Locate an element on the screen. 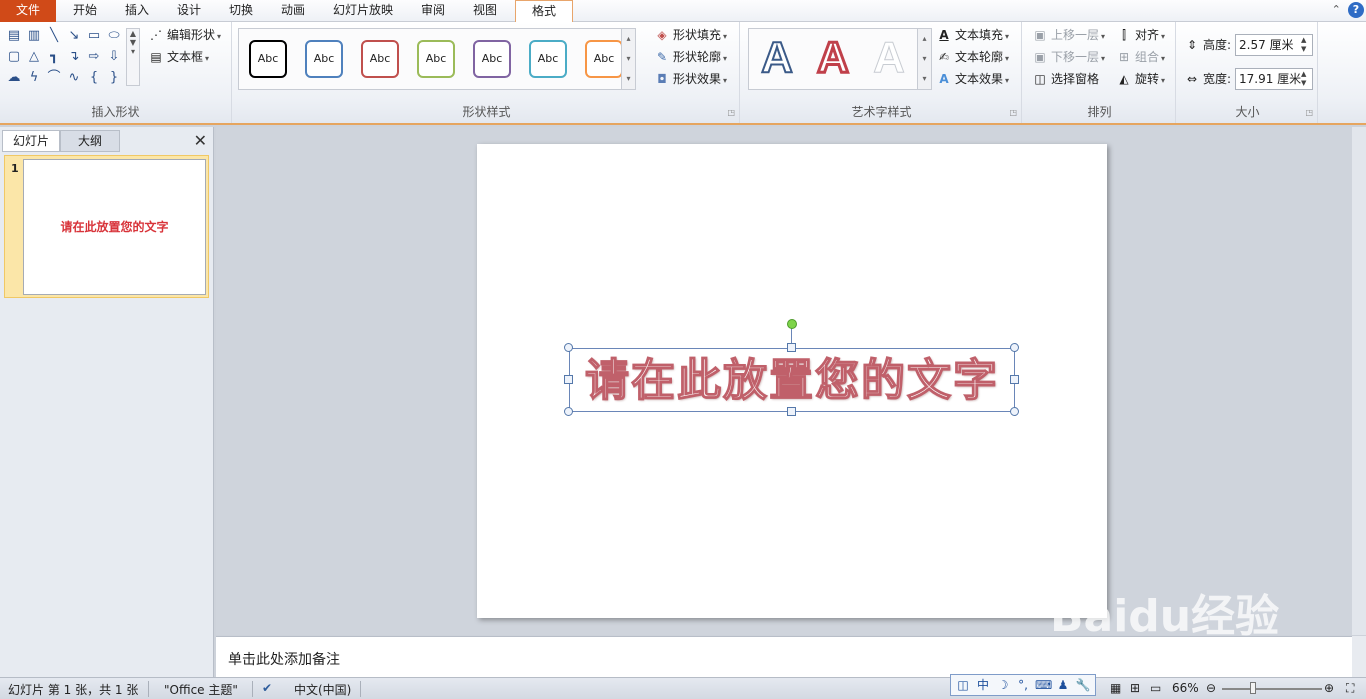 Image resolution: width=1366 pixels, height=699 pixels. resize-handle-top is located at coordinates (791, 347).